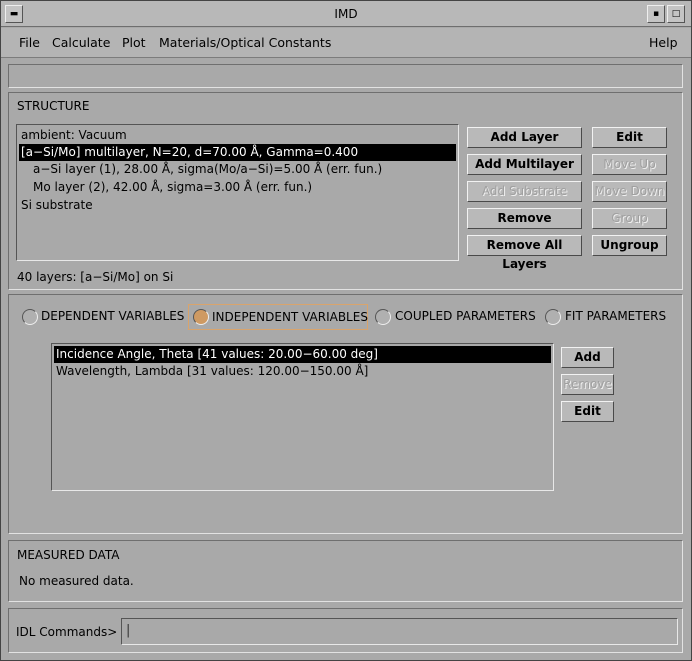 This screenshot has height=661, width=692. Describe the element at coordinates (113, 316) in the screenshot. I see `dependent-variables-label: DEPENDENT VARIABLES` at that location.